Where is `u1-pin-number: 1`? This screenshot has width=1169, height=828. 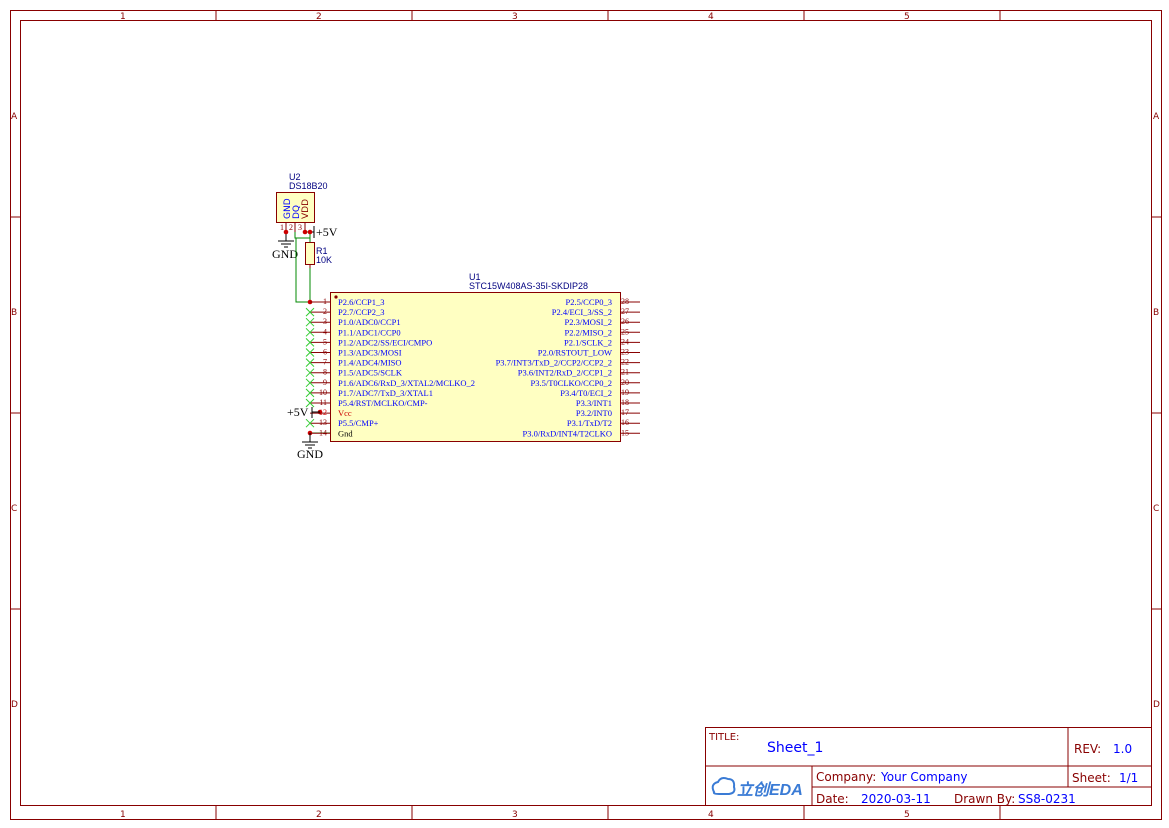 u1-pin-number: 1 is located at coordinates (325, 301).